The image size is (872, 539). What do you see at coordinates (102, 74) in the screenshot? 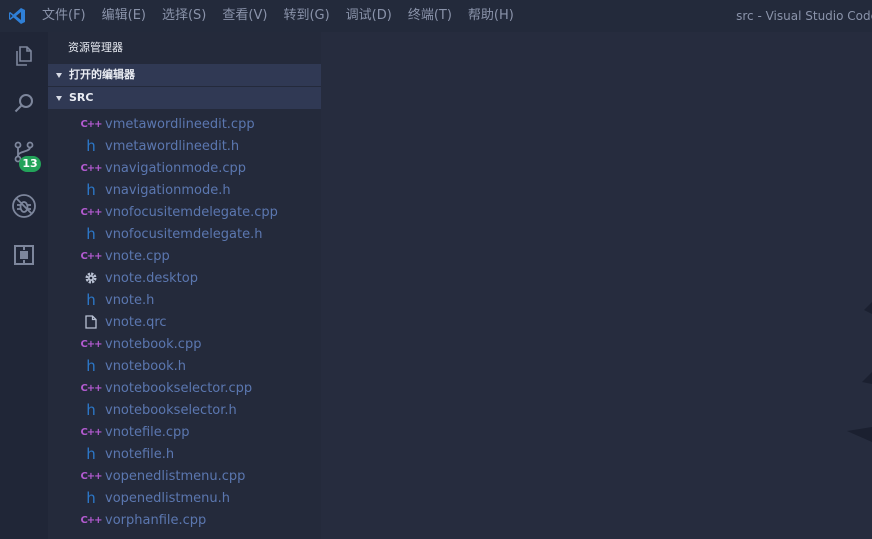
I see `open-editors-label: 打开的编辑器` at bounding box center [102, 74].